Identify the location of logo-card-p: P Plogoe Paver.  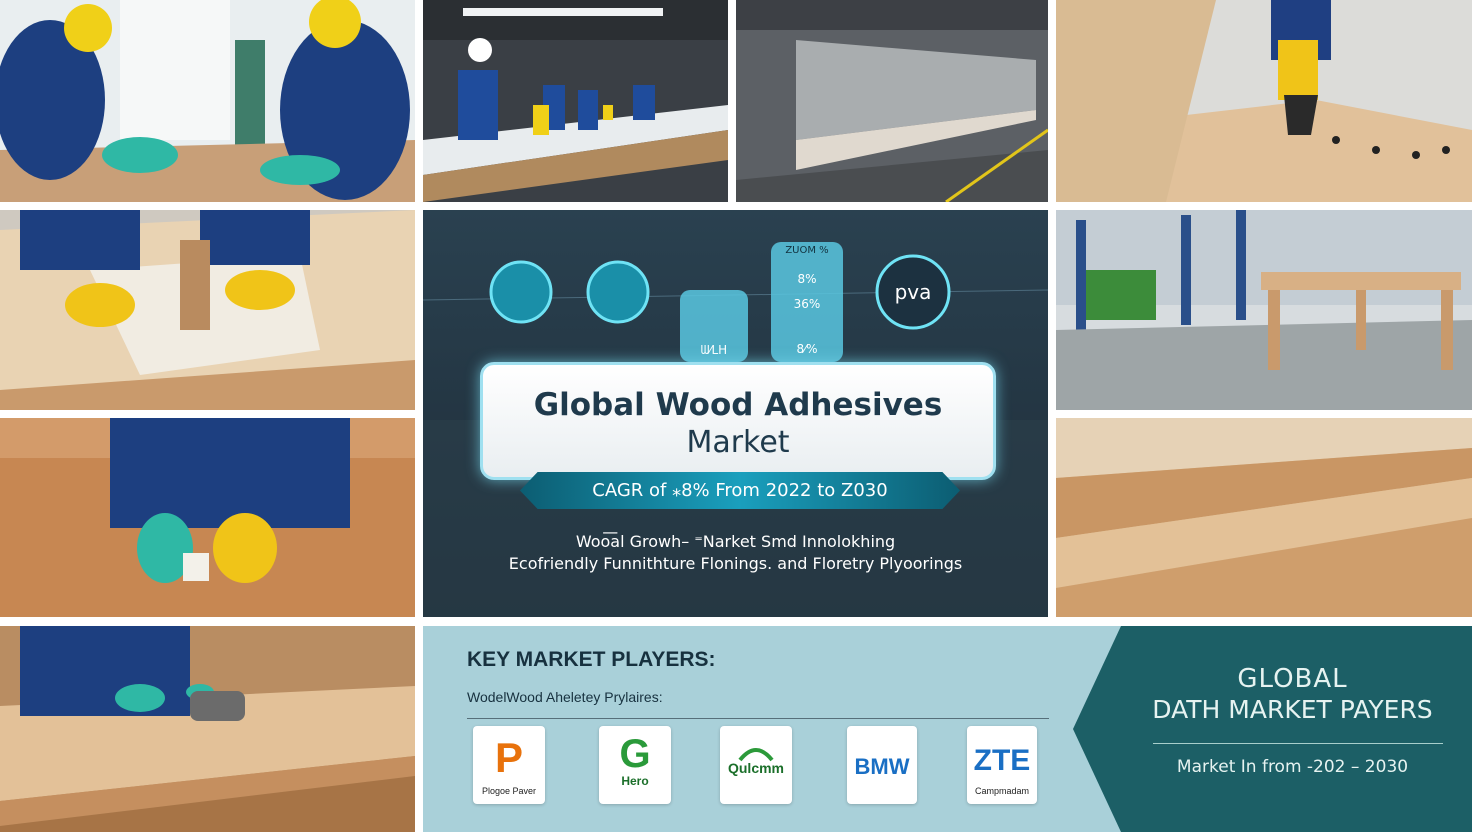
(509, 765).